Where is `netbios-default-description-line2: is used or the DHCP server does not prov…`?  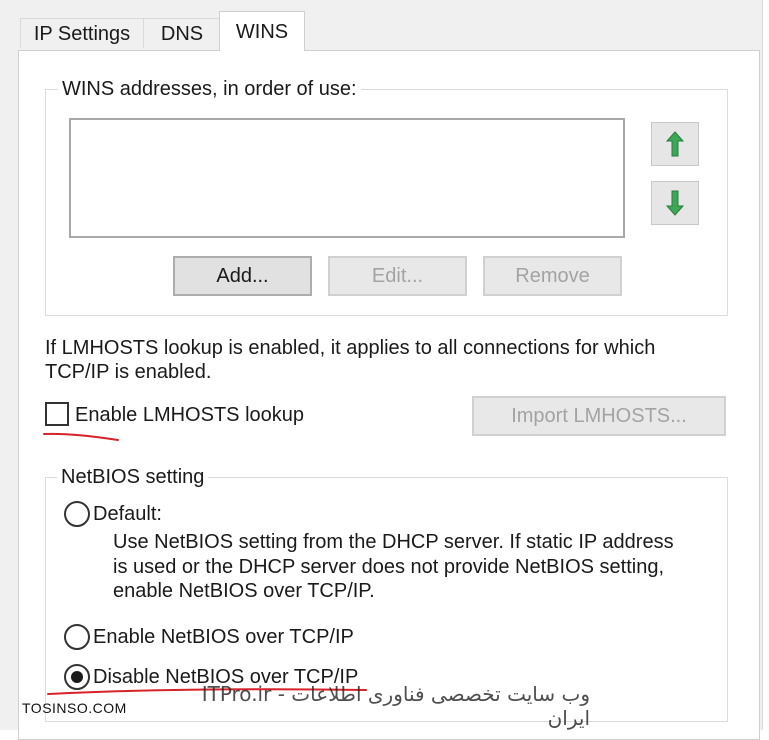 netbios-default-description-line2: is used or the DHCP server does not prov… is located at coordinates (389, 567).